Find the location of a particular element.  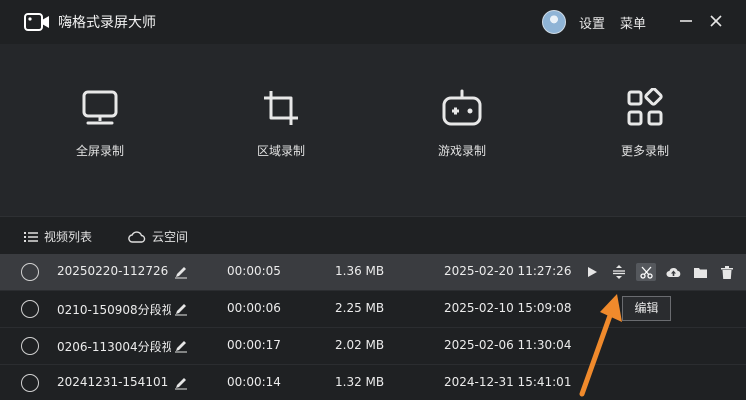

minimize-icon is located at coordinates (686, 21).